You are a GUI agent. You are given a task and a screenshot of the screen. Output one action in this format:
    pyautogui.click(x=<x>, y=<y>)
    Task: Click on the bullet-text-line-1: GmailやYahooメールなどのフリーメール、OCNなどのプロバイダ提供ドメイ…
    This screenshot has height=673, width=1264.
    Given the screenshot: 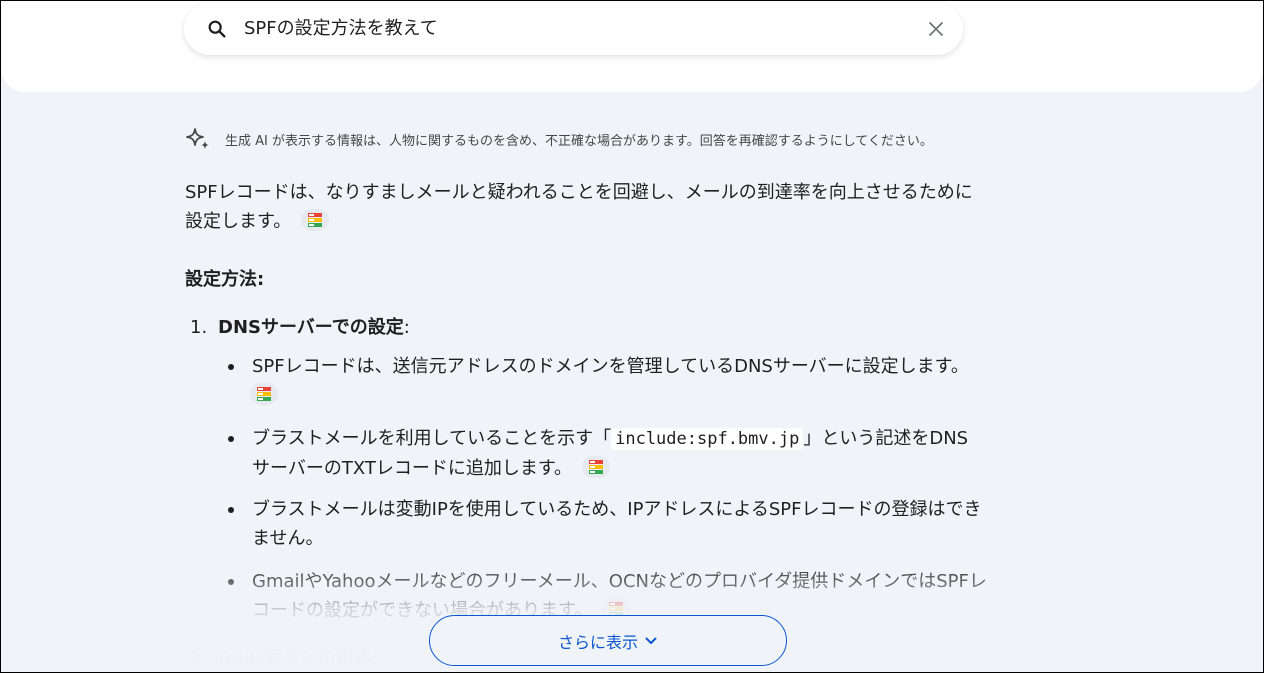 What is the action you would take?
    pyautogui.click(x=619, y=581)
    